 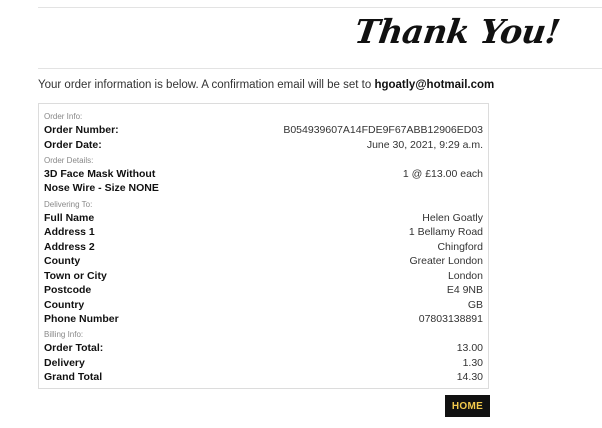 I want to click on billing-value-delivery: 1.30, so click(x=472, y=363).